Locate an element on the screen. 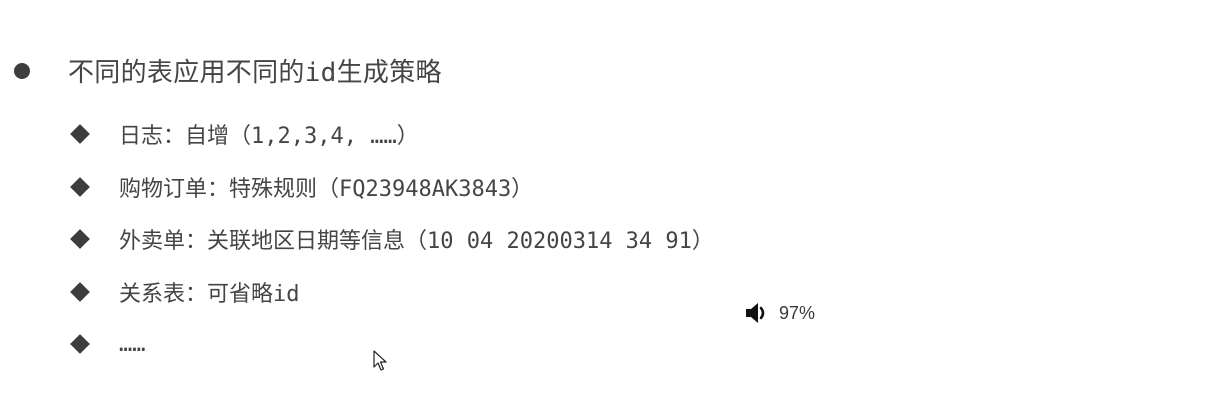 The width and height of the screenshot is (1220, 413). sub-point-item: 外卖单：关联地区日期等信息（10 04 20200314 34 91） is located at coordinates (391, 239).